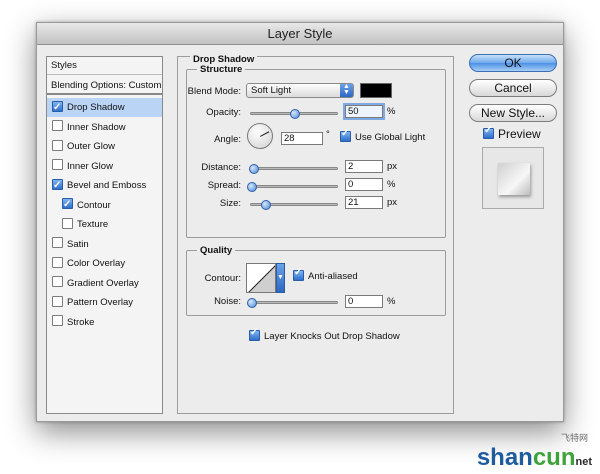 The height and width of the screenshot is (474, 600). Describe the element at coordinates (96, 127) in the screenshot. I see `style-item-label: Inner Shadow` at that location.